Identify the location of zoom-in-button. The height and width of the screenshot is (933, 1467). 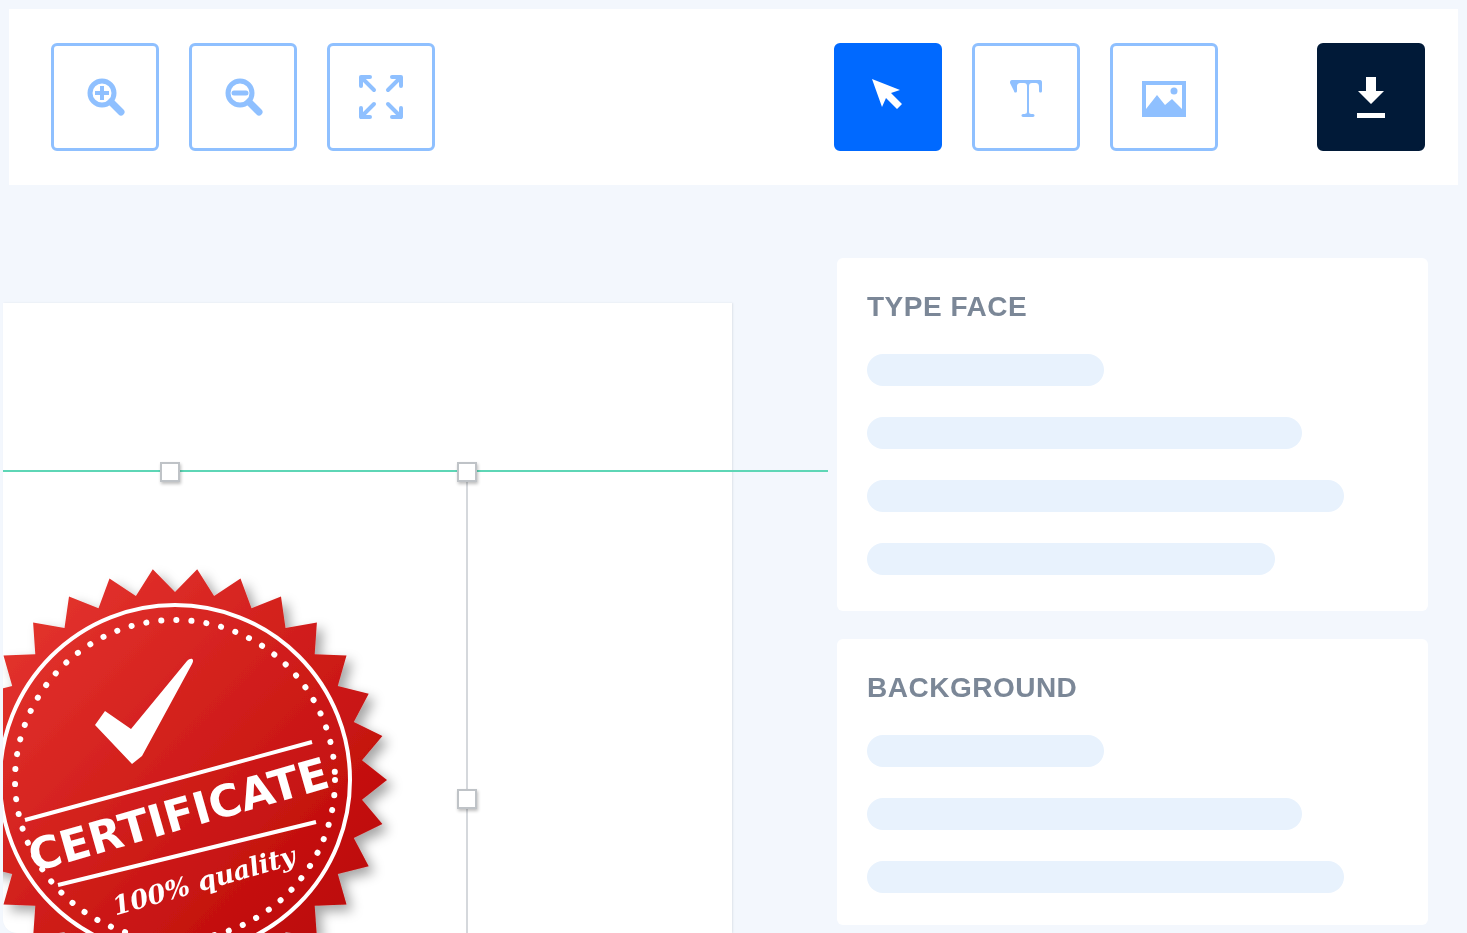
(105, 97).